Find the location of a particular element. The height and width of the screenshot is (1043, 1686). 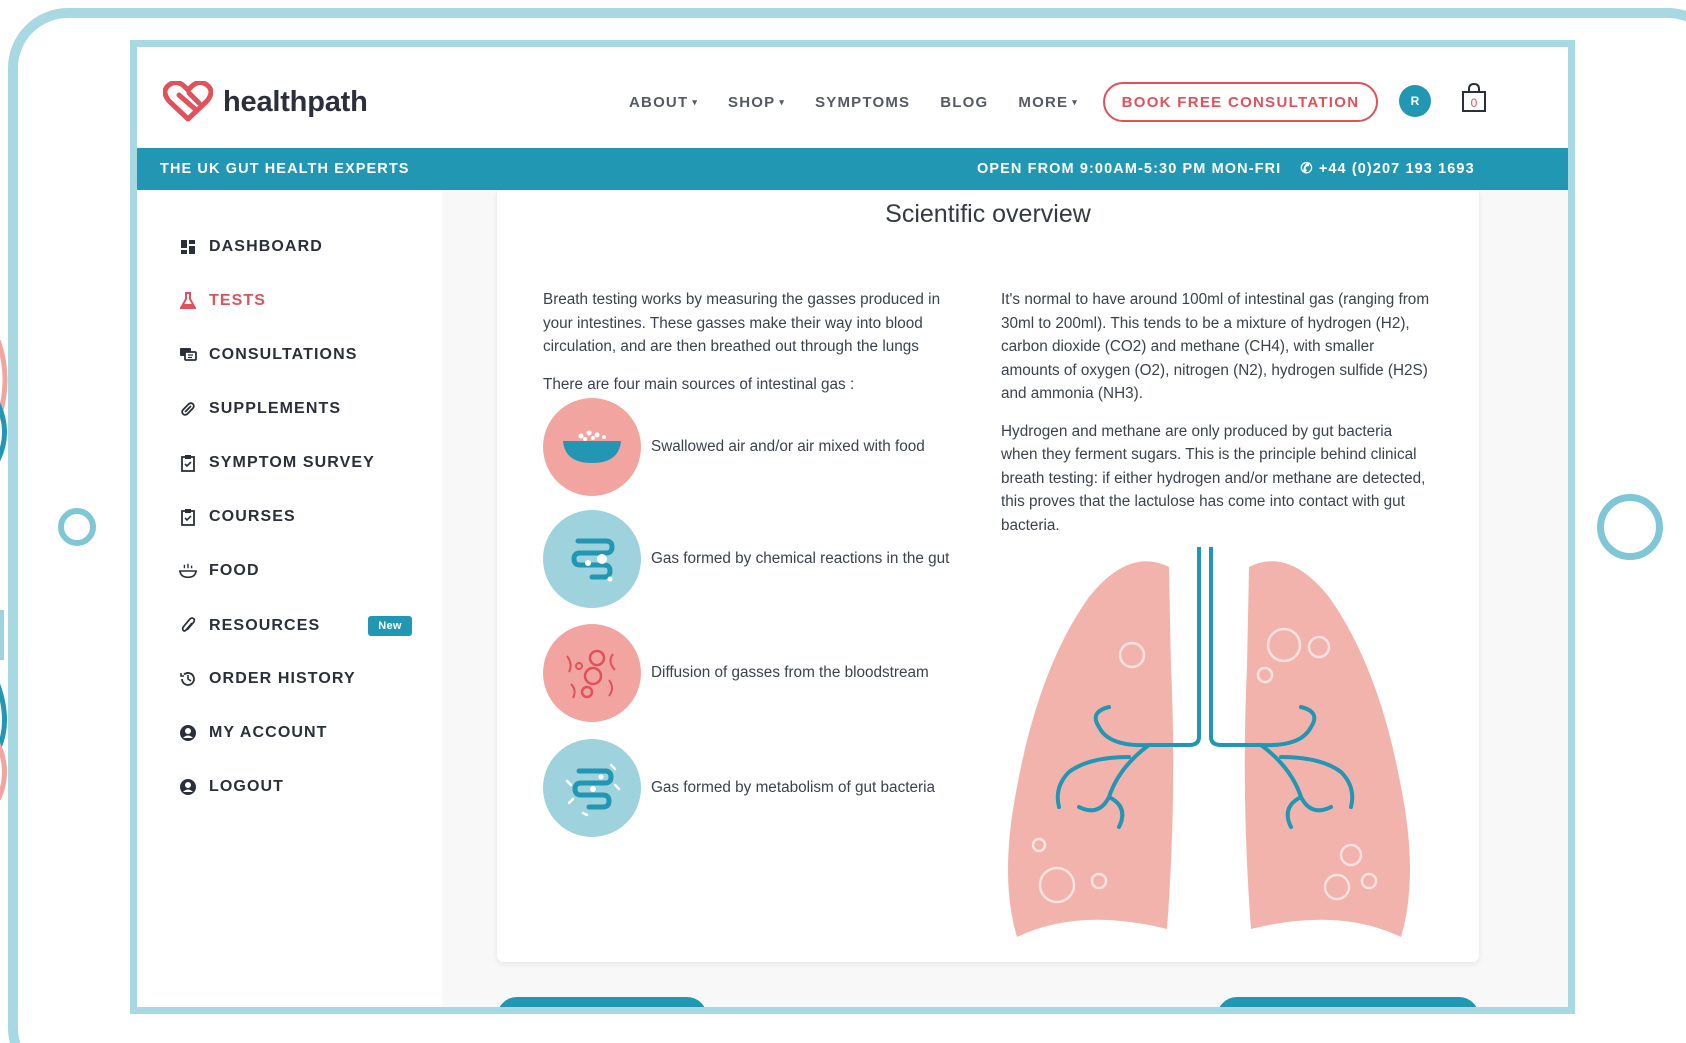

main-nav: ABOUT ▾ SHOP ▾ SYMPTOMS BLOG MORE ▾ is located at coordinates (868, 102).